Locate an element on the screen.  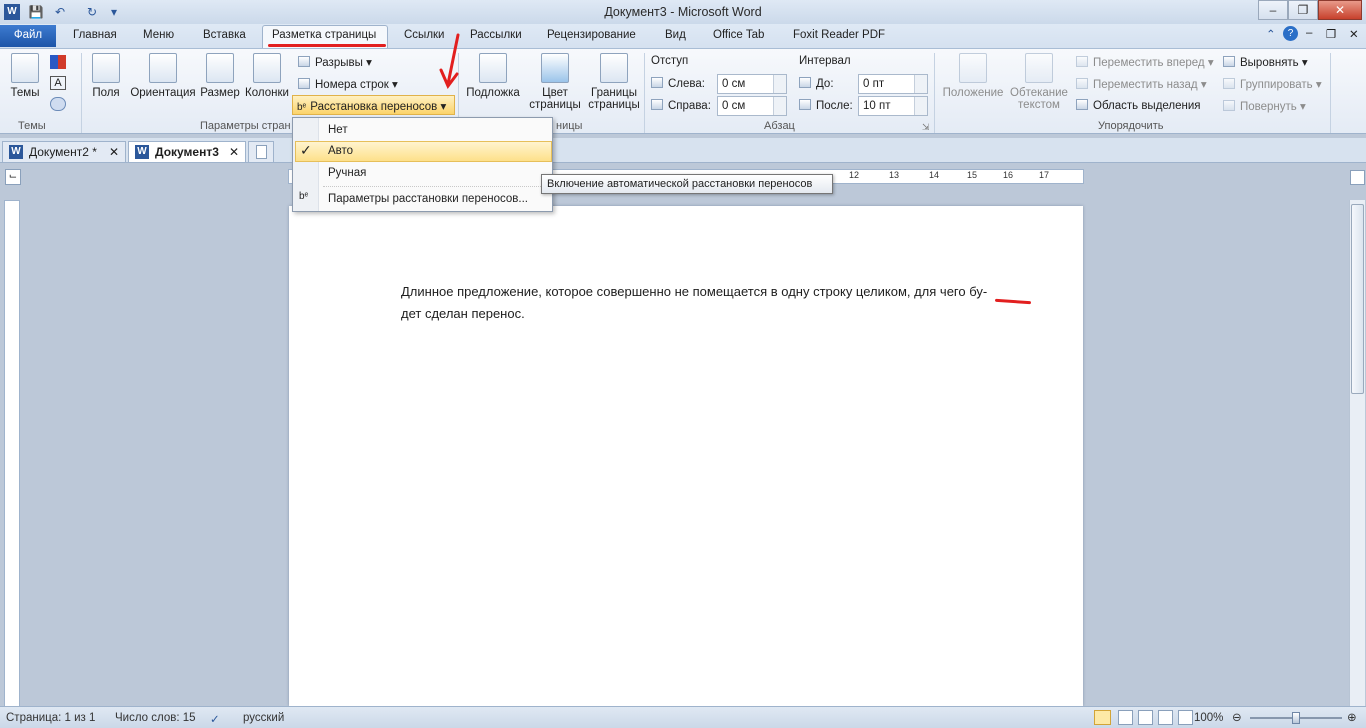
ruler-tick: 13 is located at coordinates (894, 175).